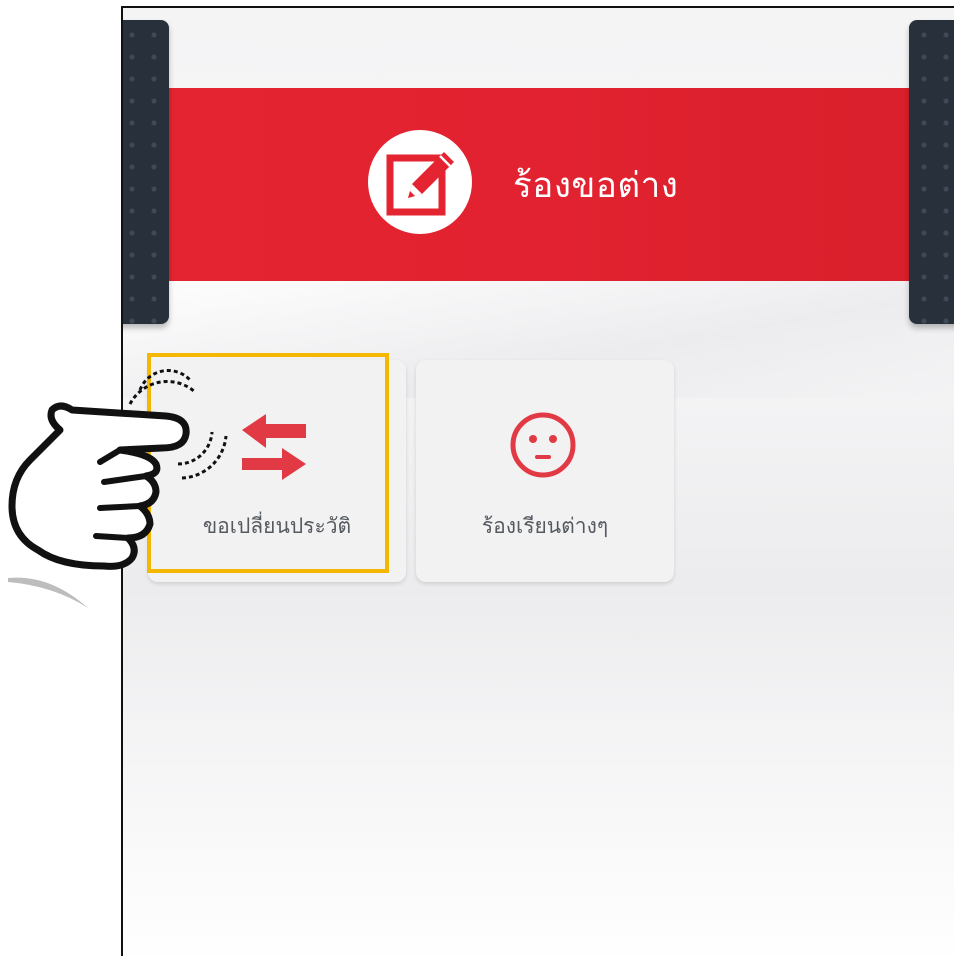 Image resolution: width=954 pixels, height=956 pixels. I want to click on right-side-tab, so click(931, 172).